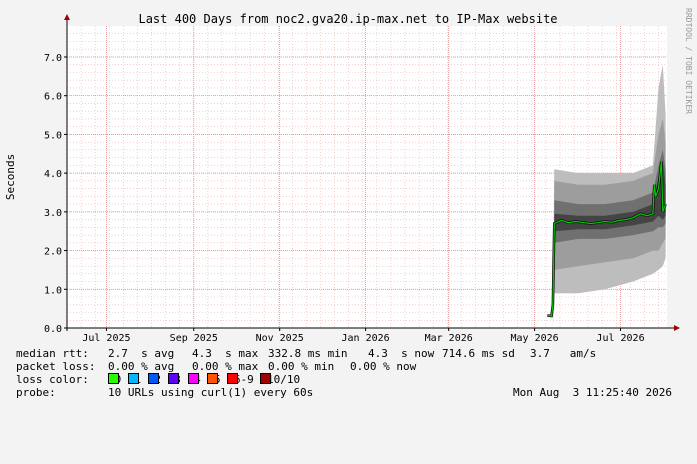 The image size is (697, 464). What do you see at coordinates (53, 290) in the screenshot?
I see `y-tick-label: 1.0` at bounding box center [53, 290].